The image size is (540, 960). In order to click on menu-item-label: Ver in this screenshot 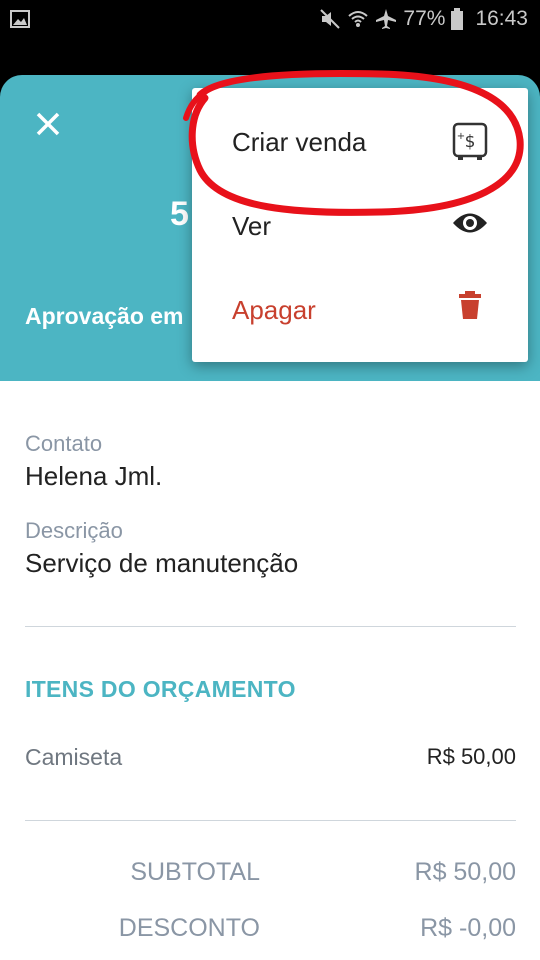, I will do `click(252, 226)`.